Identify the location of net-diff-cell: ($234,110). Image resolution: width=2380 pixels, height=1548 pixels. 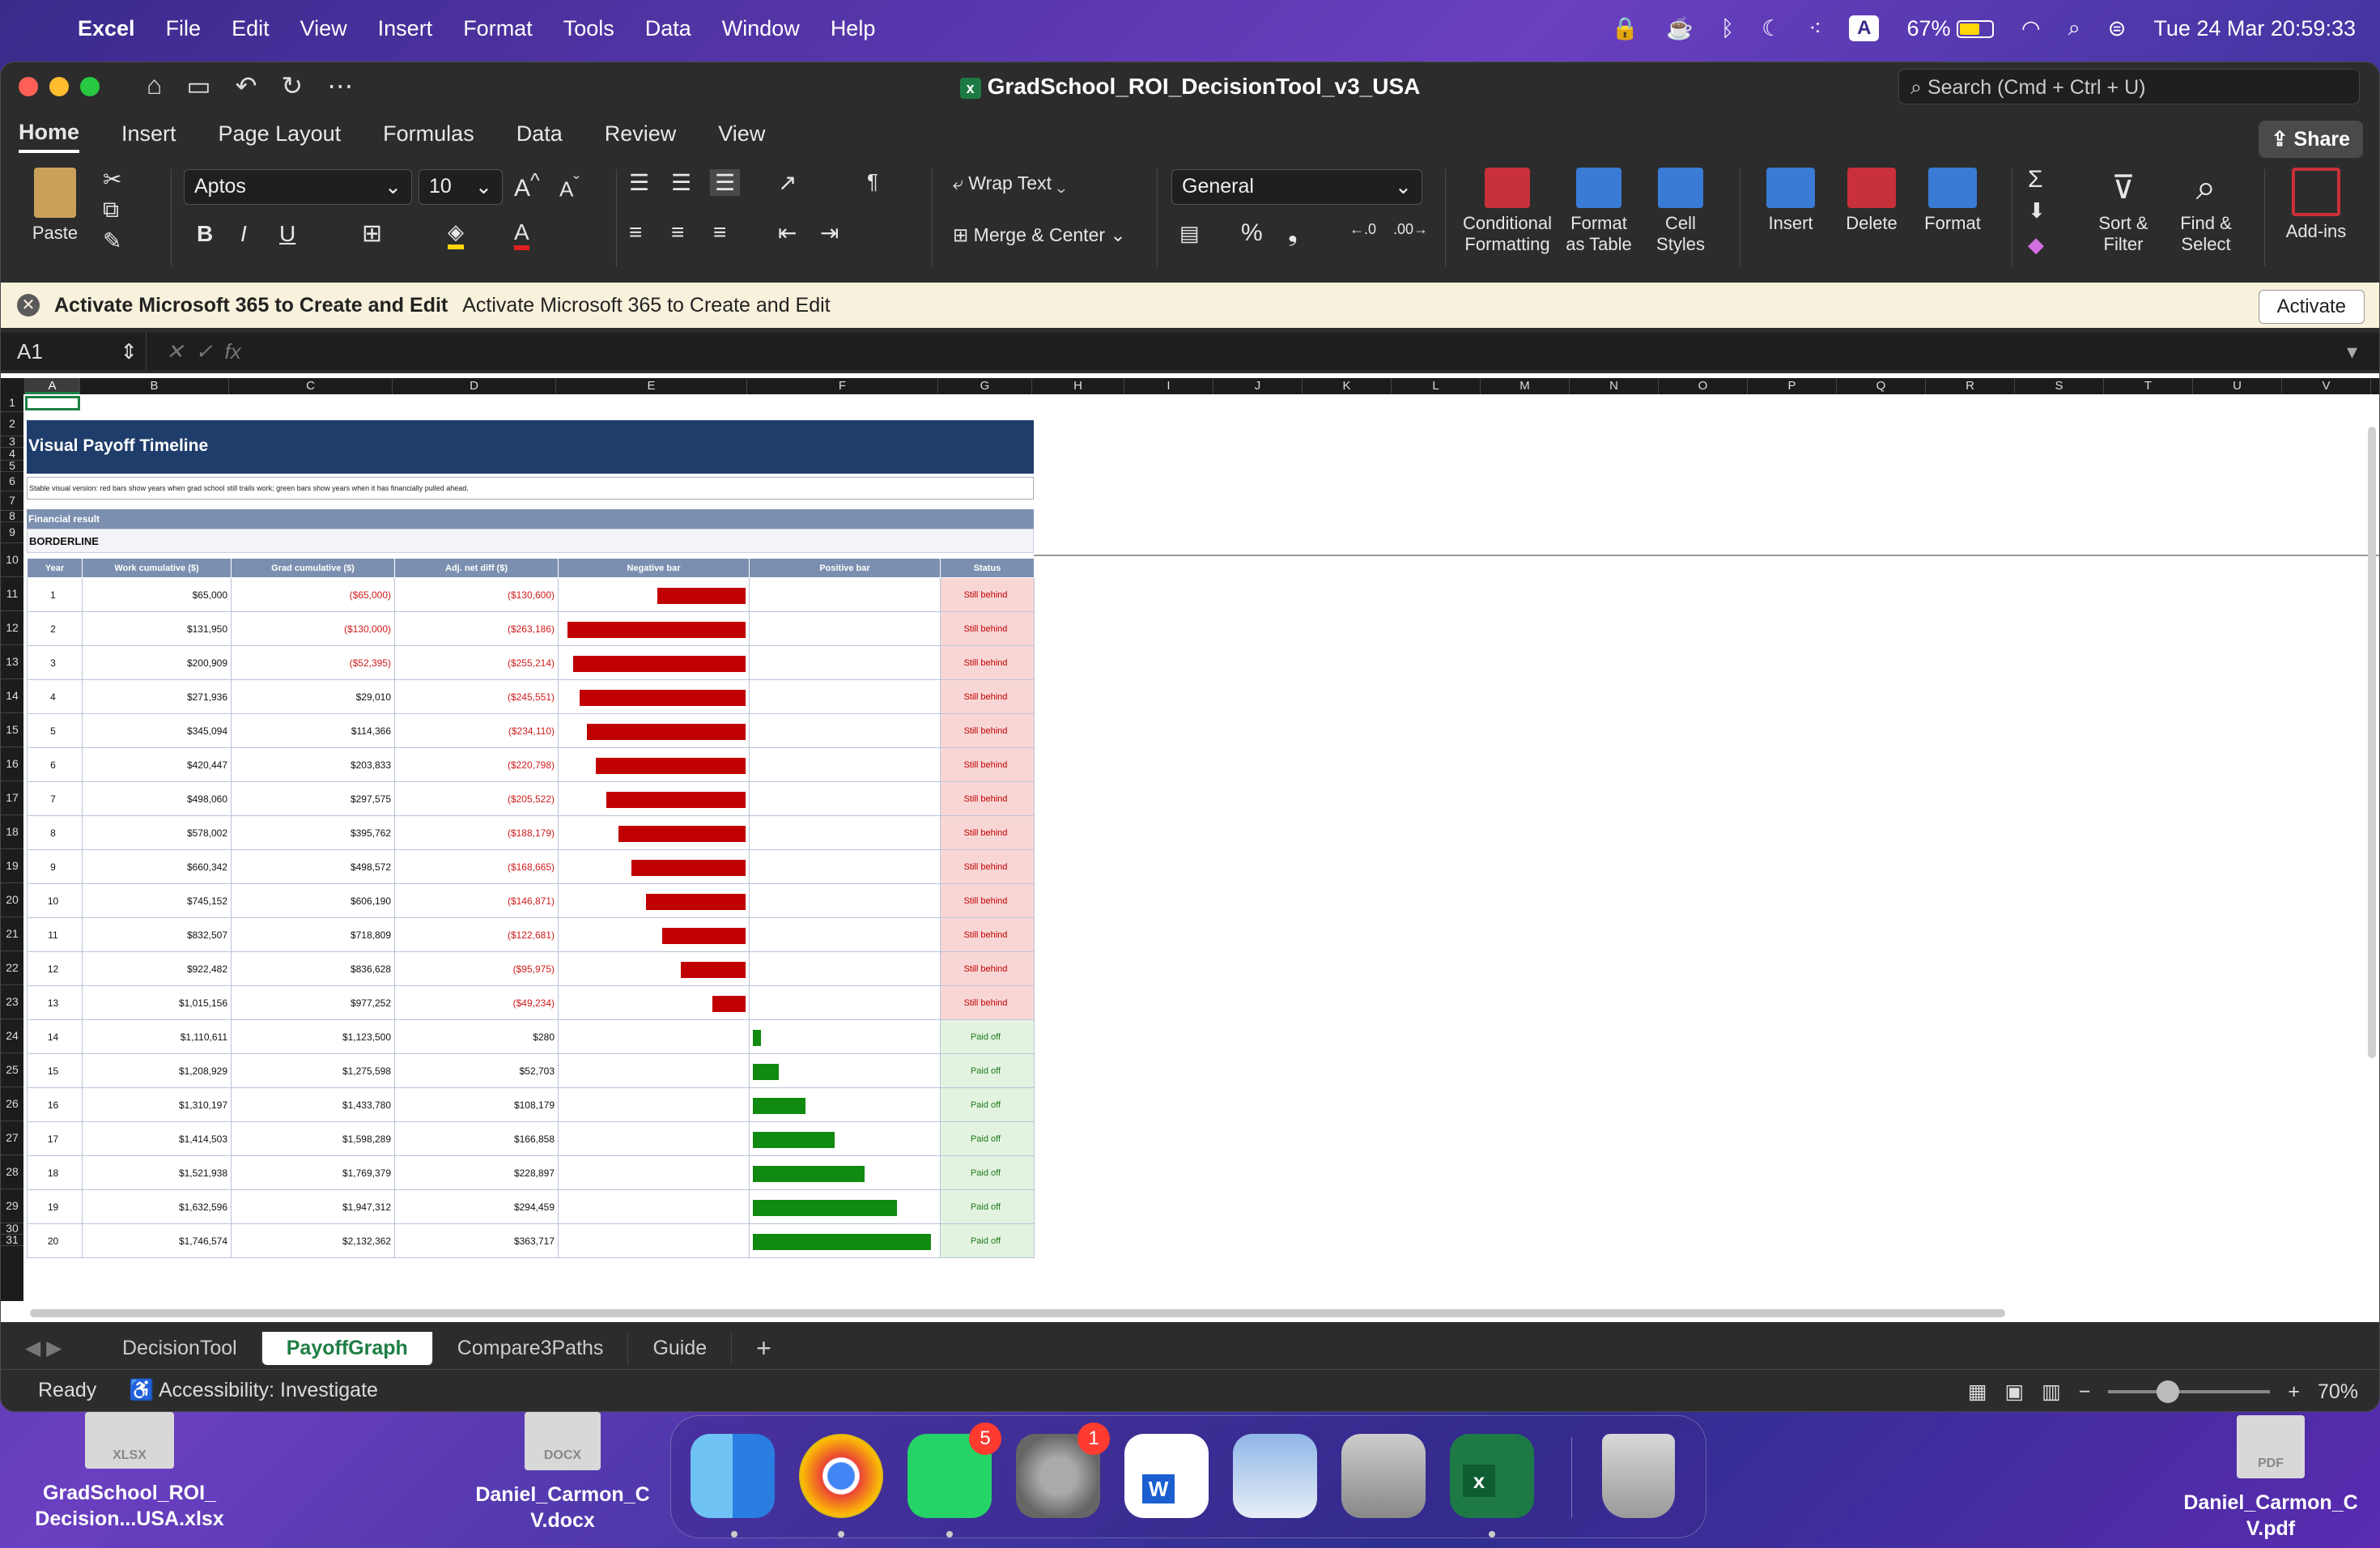
(476, 731).